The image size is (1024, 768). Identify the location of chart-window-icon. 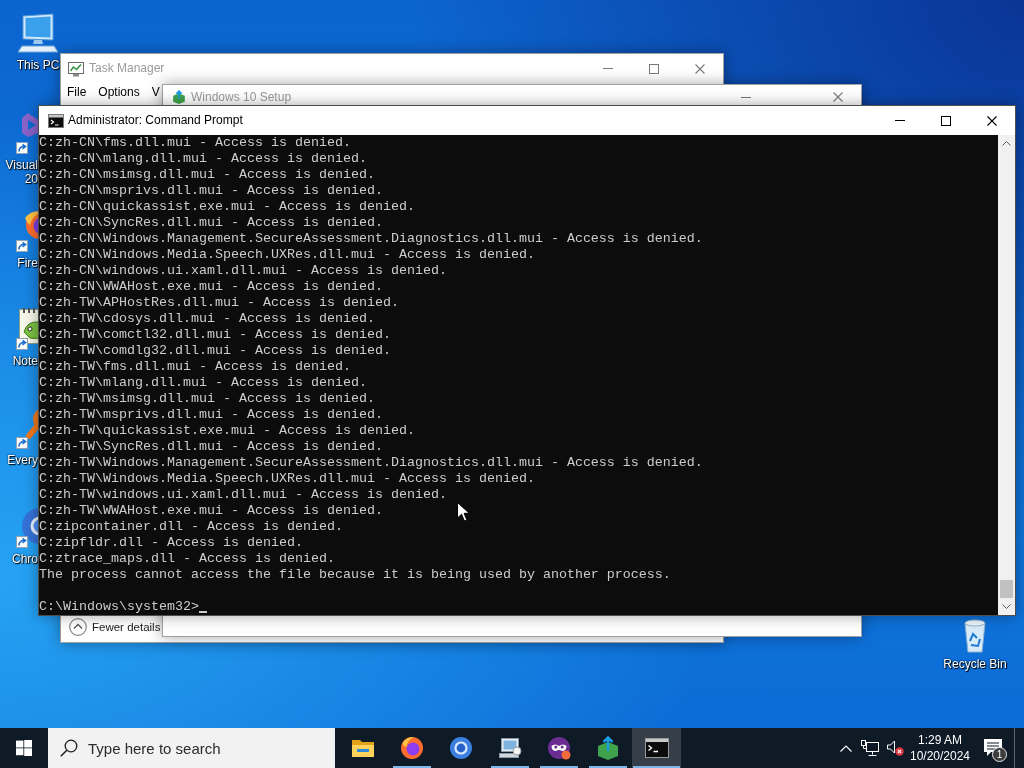
(76, 68).